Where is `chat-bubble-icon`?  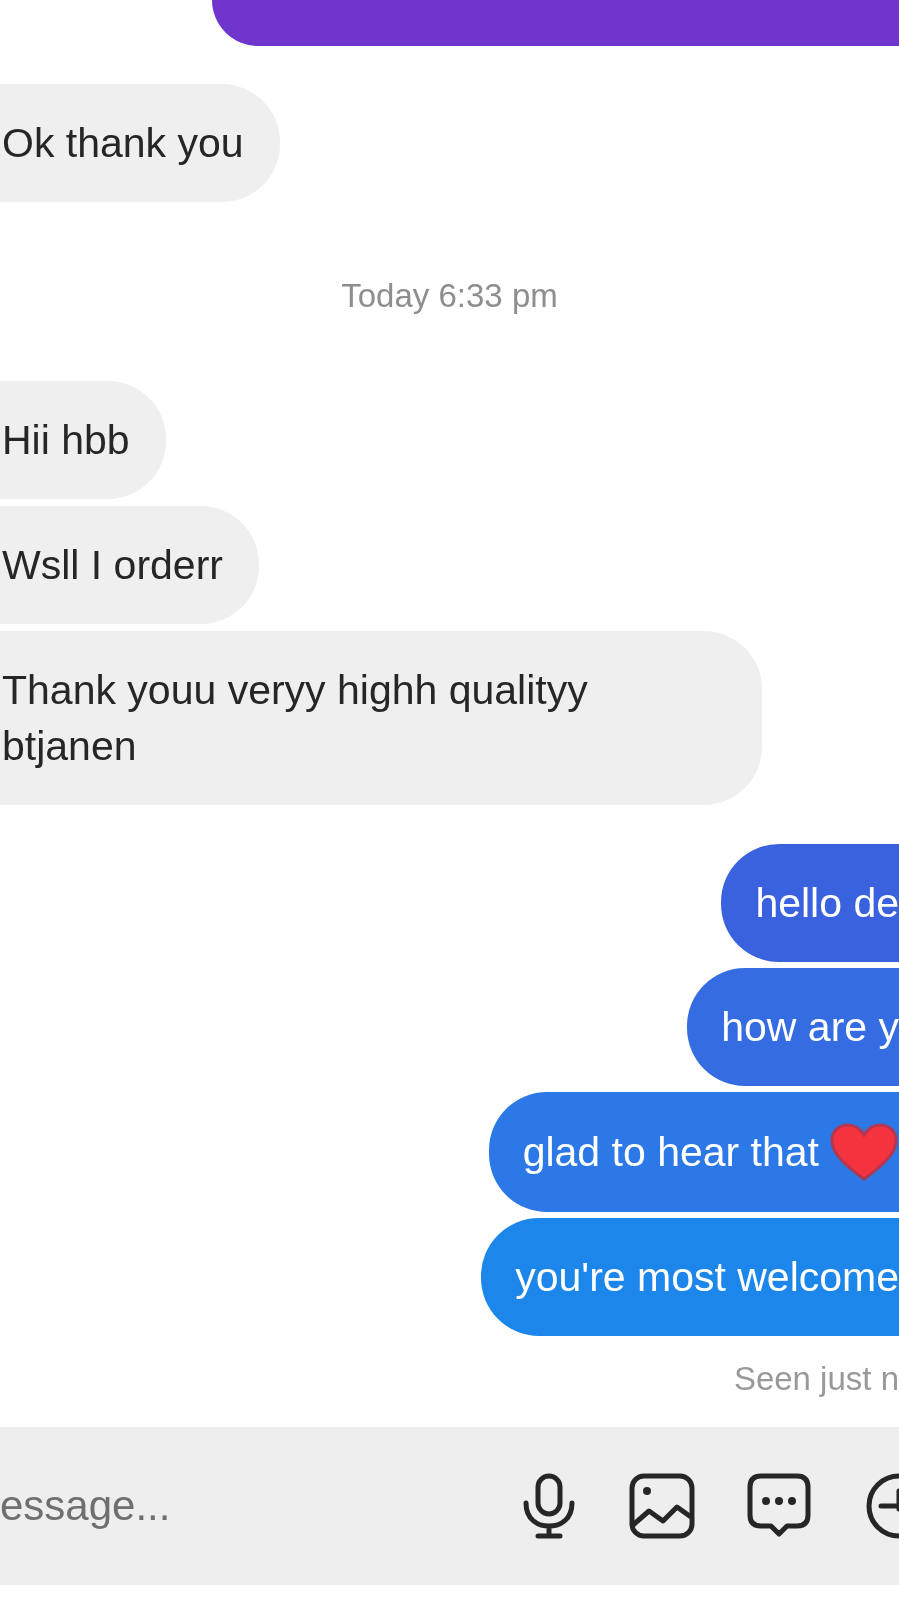
chat-bubble-icon is located at coordinates (779, 1506).